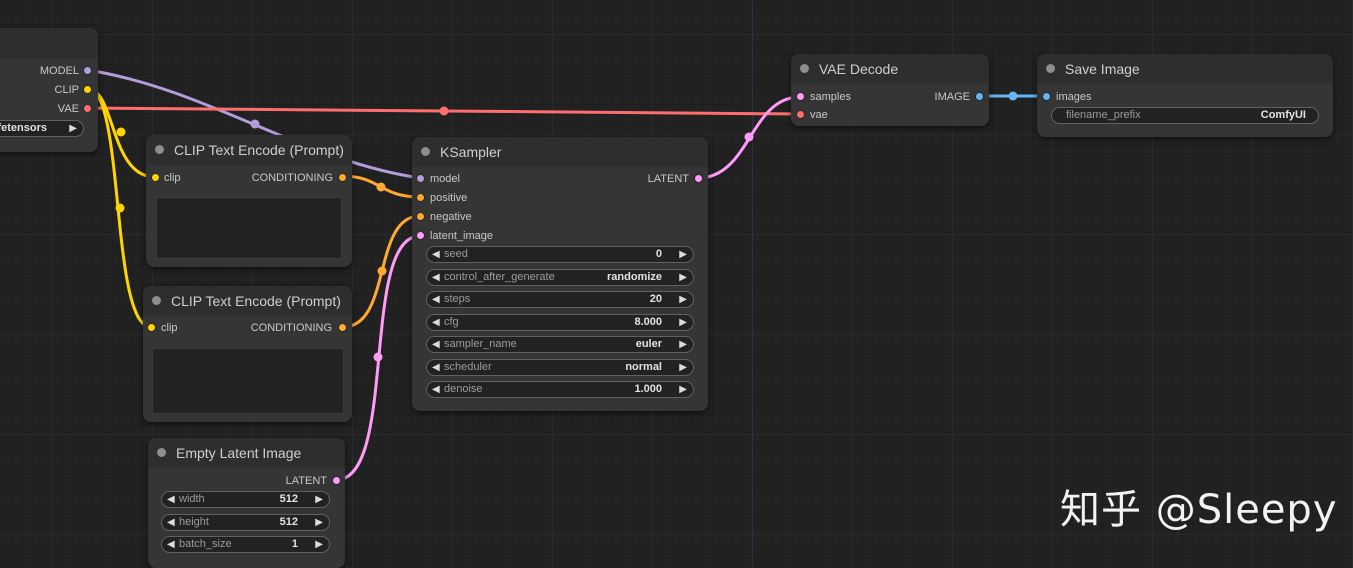 Image resolution: width=1353 pixels, height=568 pixels. What do you see at coordinates (420, 235) in the screenshot?
I see `input-slot-latent-image` at bounding box center [420, 235].